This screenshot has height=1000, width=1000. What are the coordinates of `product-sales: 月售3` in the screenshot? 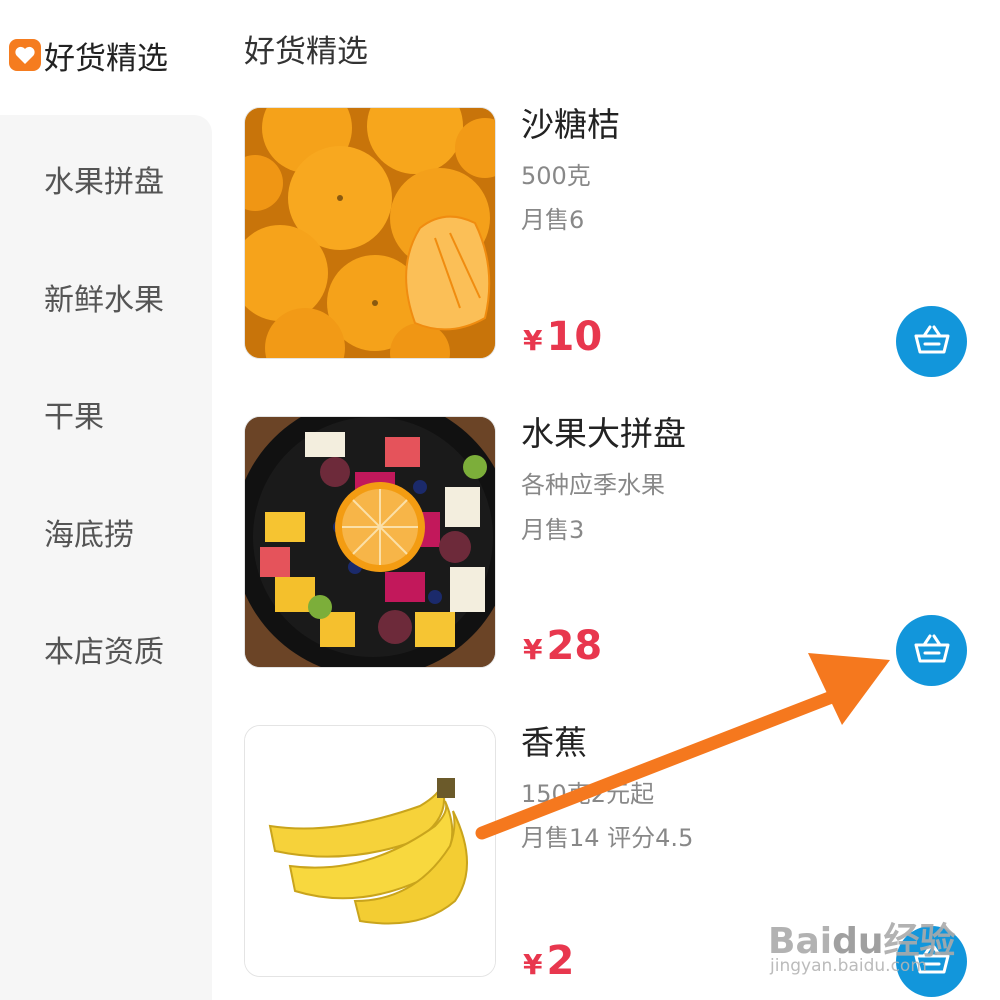 It's located at (553, 530).